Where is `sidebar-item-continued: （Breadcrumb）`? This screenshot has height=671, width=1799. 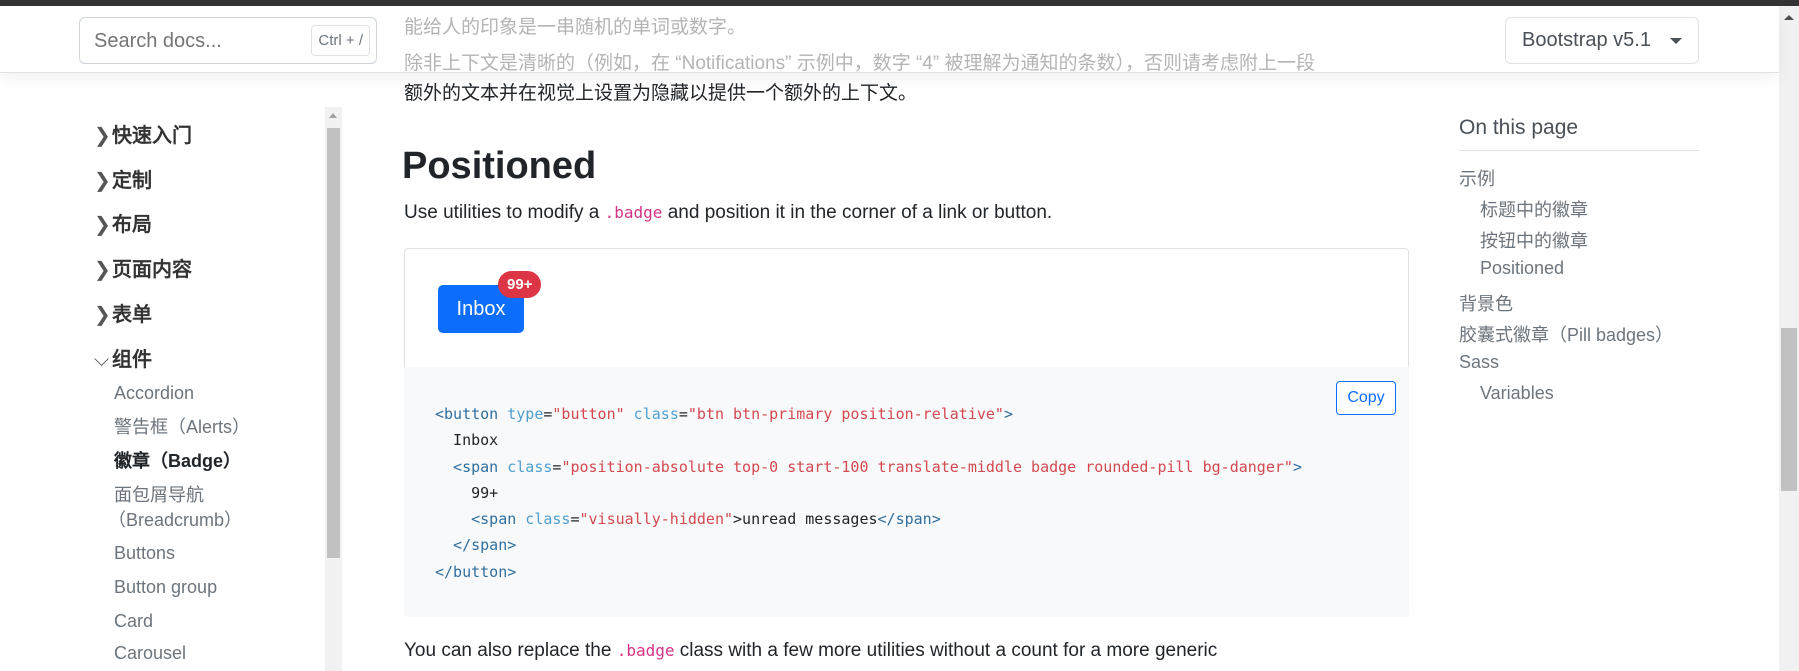 sidebar-item-continued: （Breadcrumb） is located at coordinates (175, 520).